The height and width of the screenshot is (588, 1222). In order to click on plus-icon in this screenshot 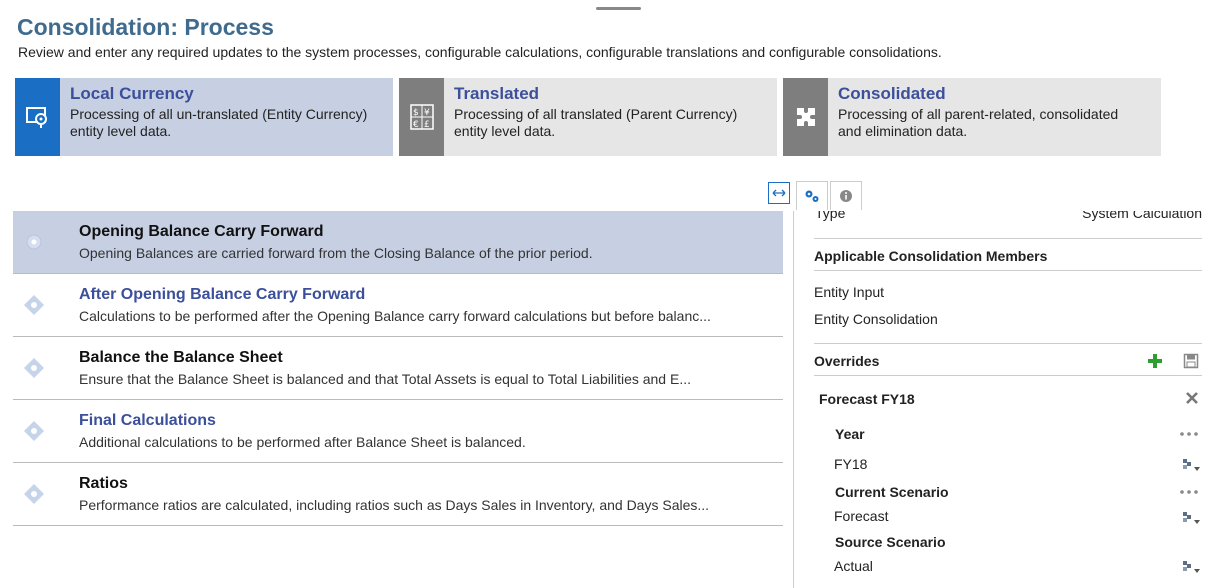, I will do `click(1155, 361)`.